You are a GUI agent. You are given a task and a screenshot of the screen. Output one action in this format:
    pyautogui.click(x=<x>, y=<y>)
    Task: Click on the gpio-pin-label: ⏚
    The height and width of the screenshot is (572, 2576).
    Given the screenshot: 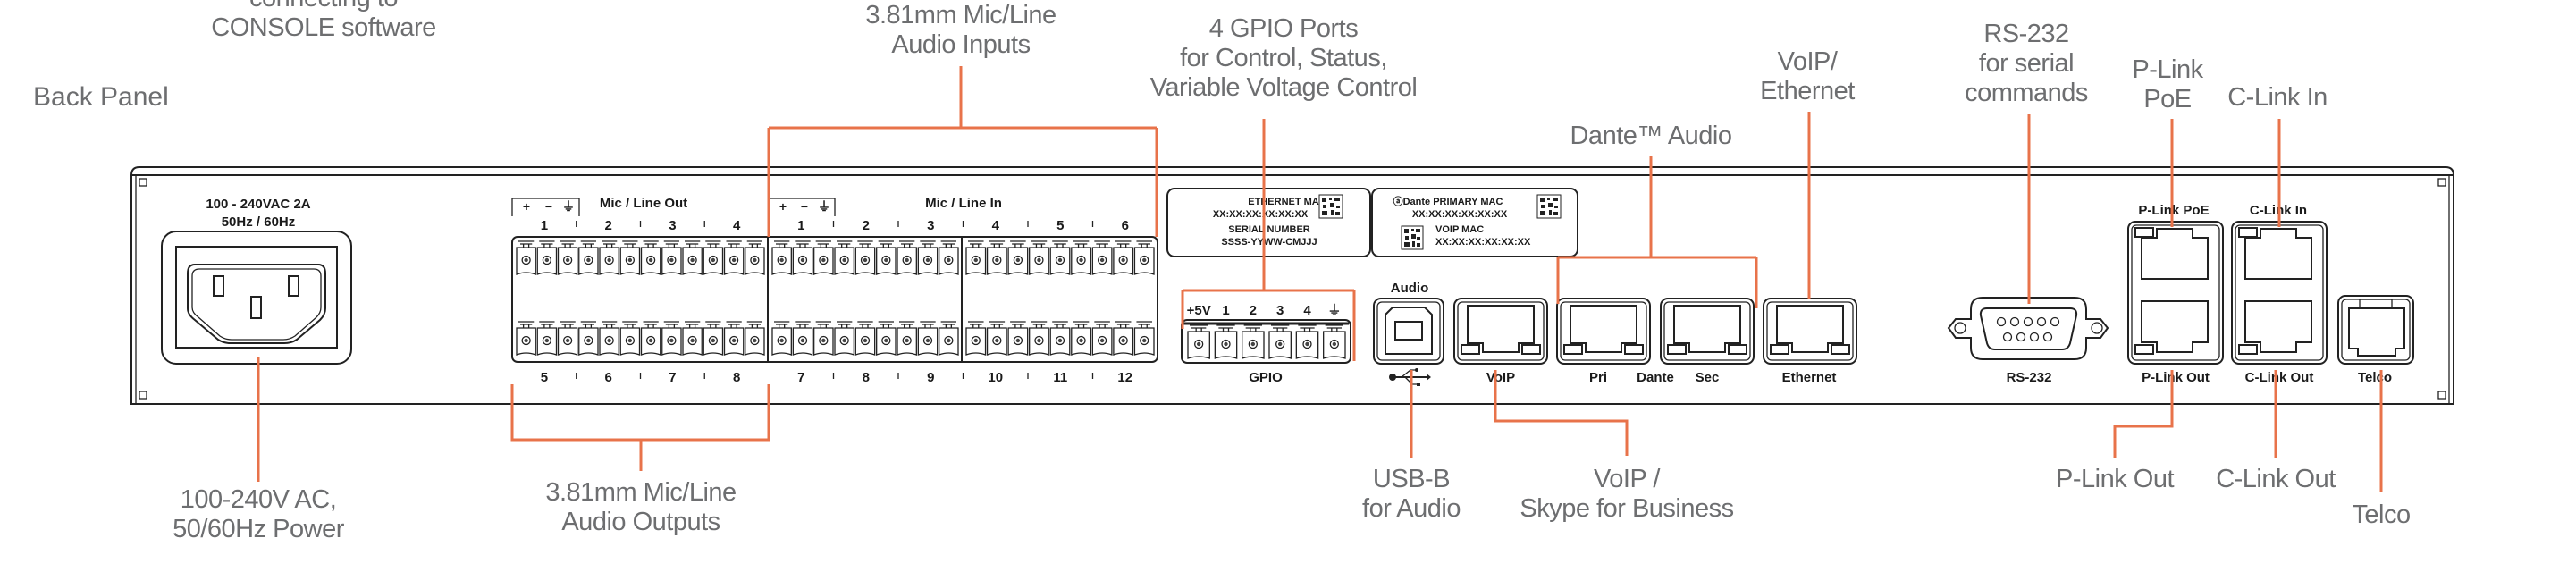 What is the action you would take?
    pyautogui.click(x=1334, y=310)
    